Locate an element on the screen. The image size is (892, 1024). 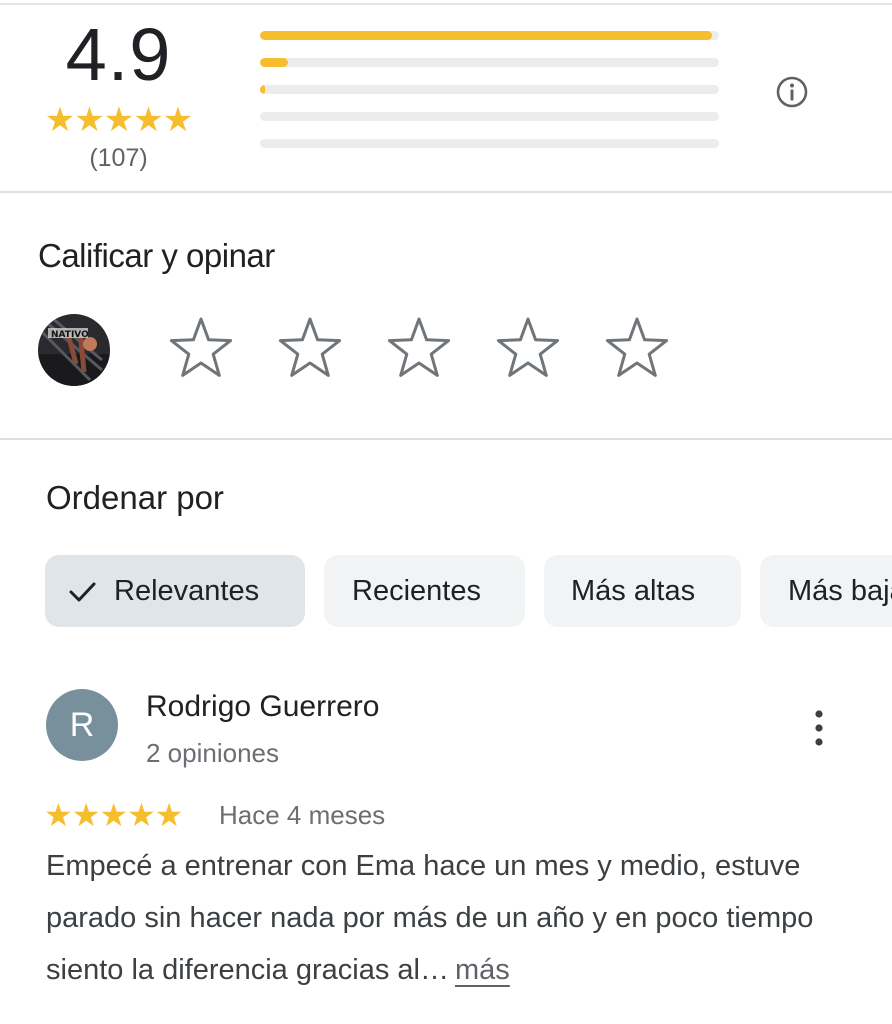
read-more-link: más is located at coordinates (482, 970).